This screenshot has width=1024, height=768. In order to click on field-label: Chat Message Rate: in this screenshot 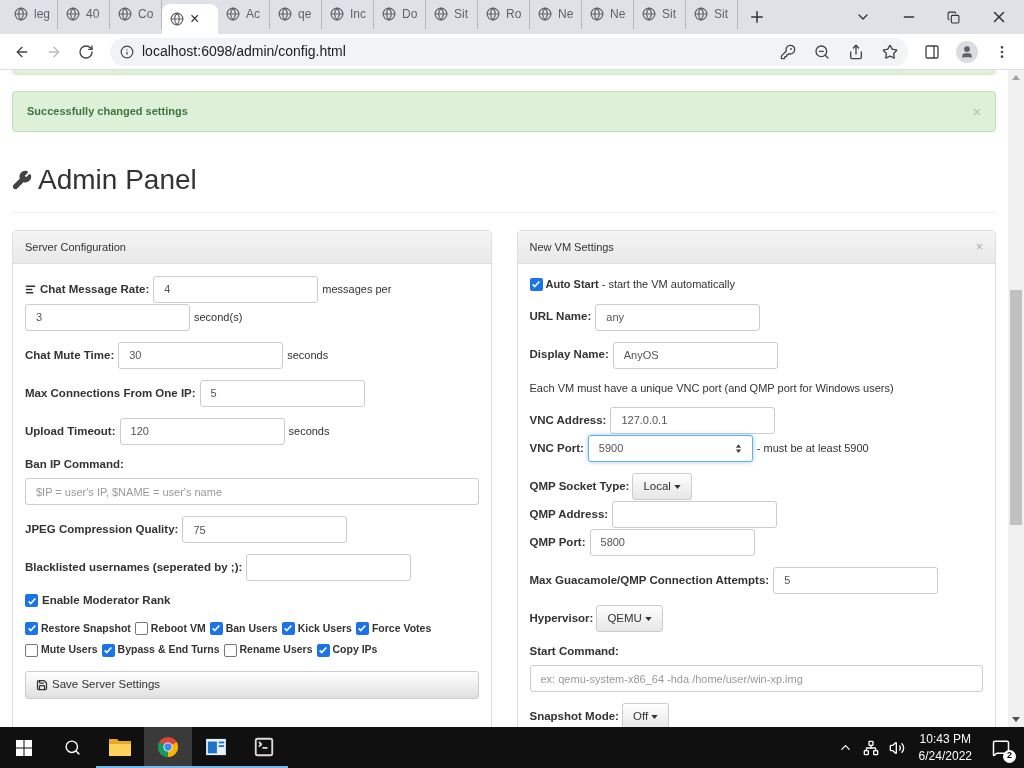, I will do `click(95, 289)`.